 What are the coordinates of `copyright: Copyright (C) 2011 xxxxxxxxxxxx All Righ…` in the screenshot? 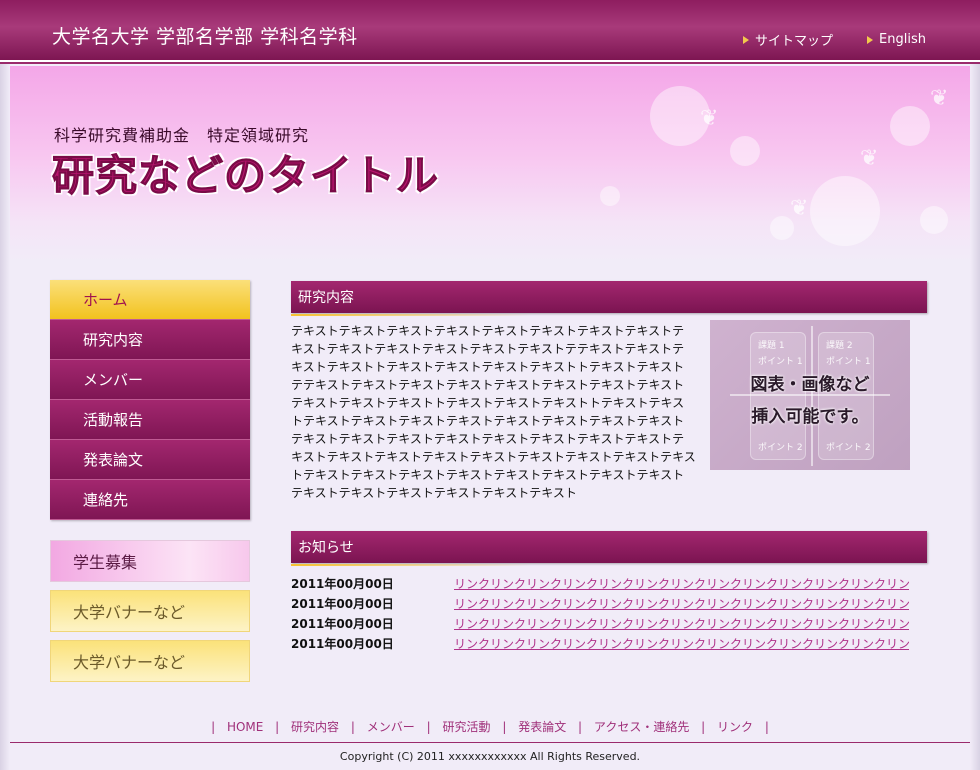 It's located at (490, 756).